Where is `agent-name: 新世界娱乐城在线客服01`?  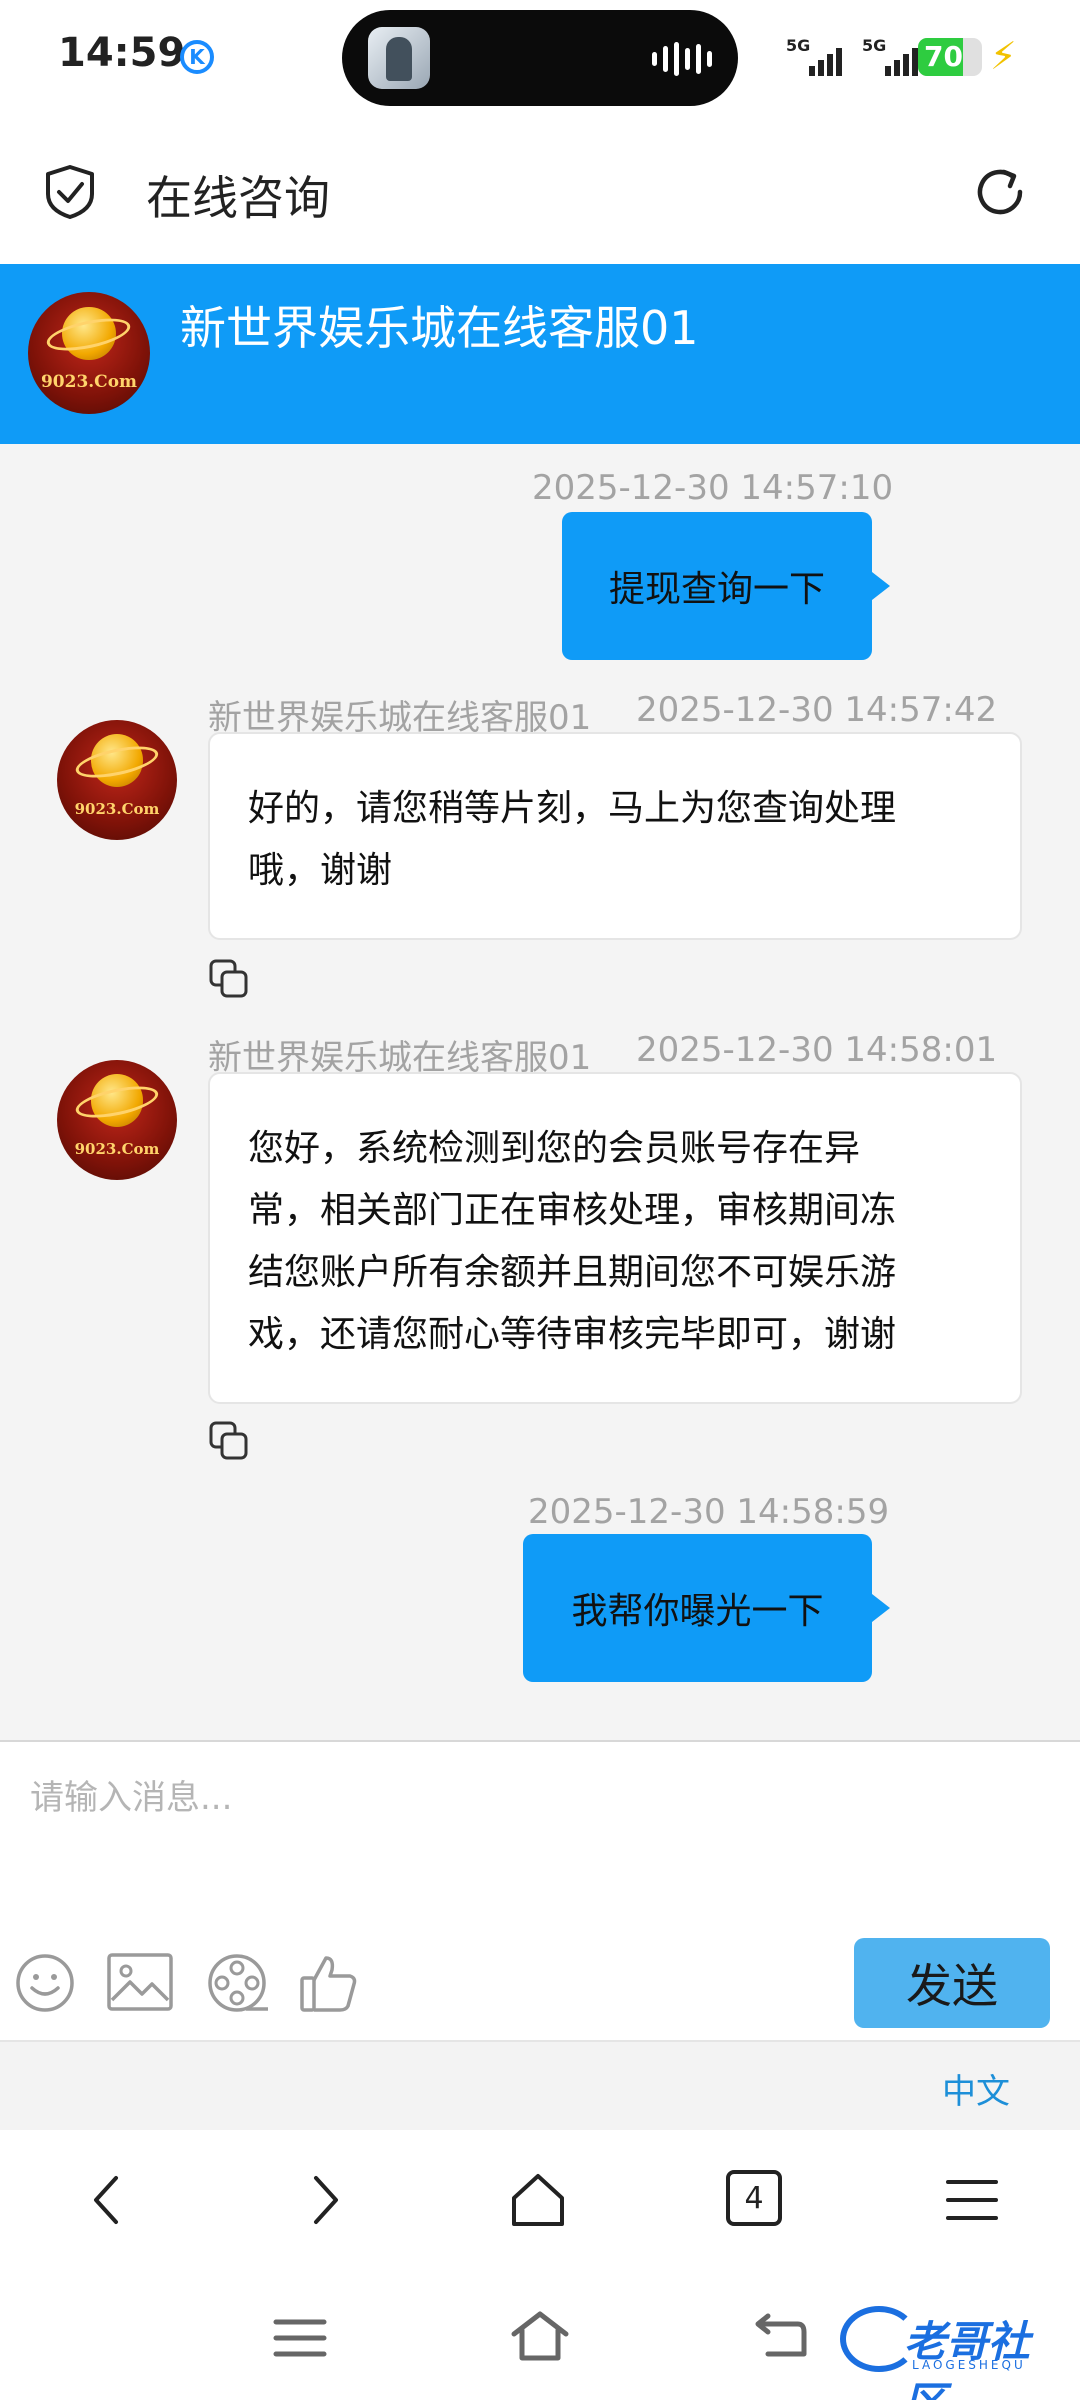 agent-name: 新世界娱乐城在线客服01 is located at coordinates (439, 328).